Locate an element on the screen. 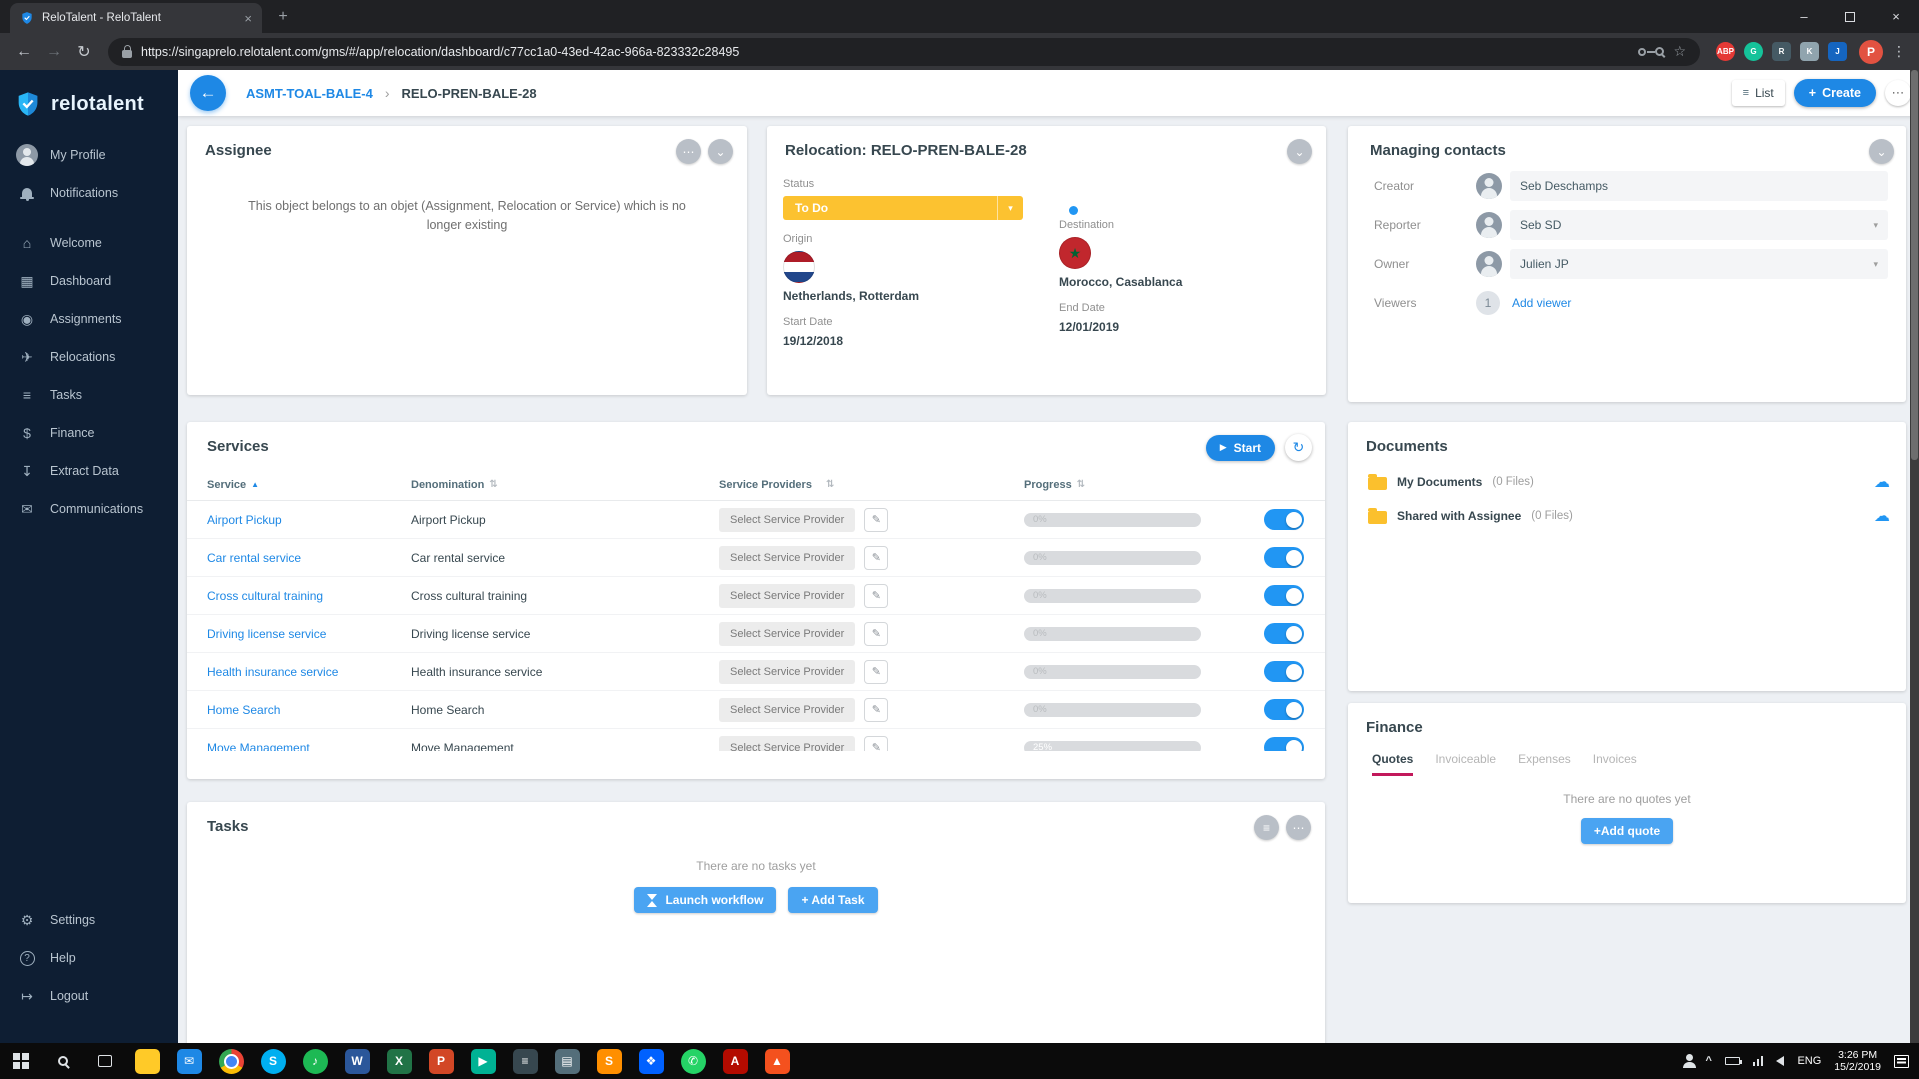  language-indicator: ENG is located at coordinates (1809, 1061).